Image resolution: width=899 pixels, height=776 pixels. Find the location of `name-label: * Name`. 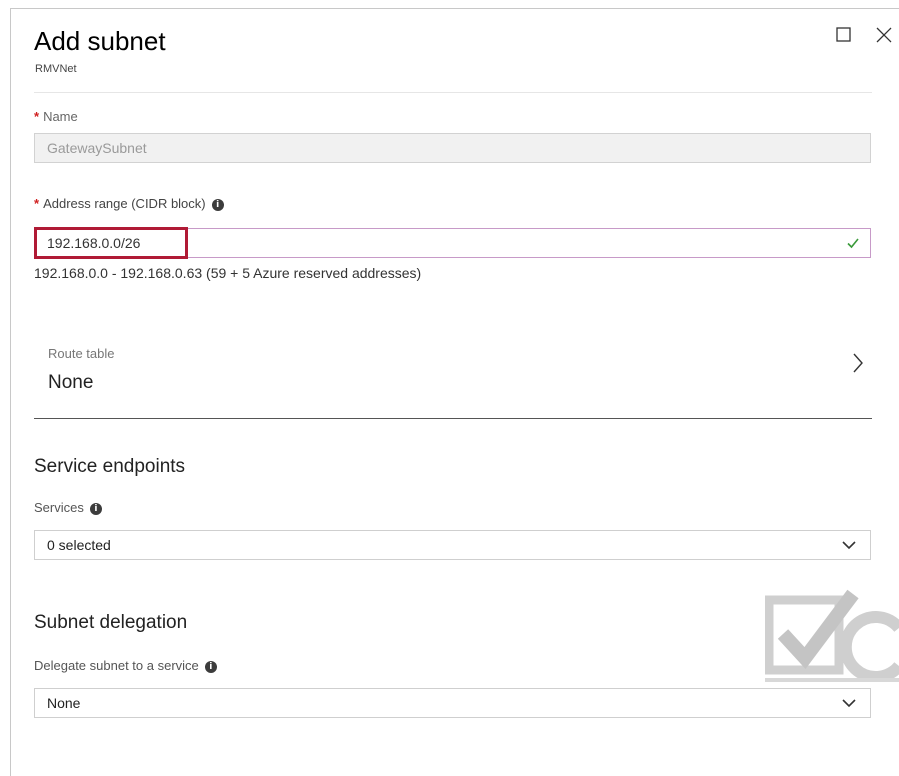

name-label: * Name is located at coordinates (56, 116).